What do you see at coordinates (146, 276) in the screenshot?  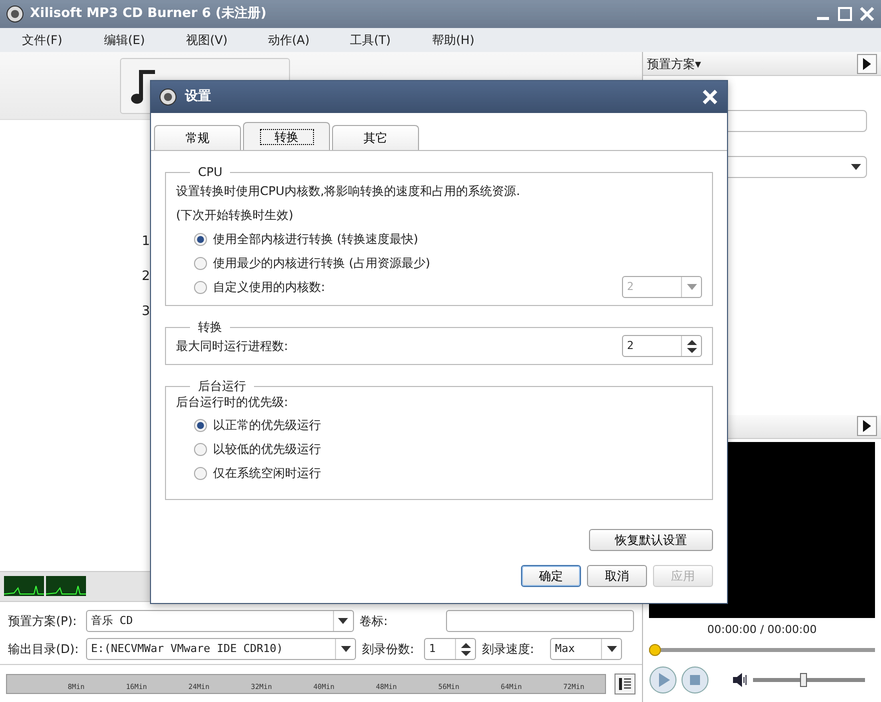 I see `track-number: 2` at bounding box center [146, 276].